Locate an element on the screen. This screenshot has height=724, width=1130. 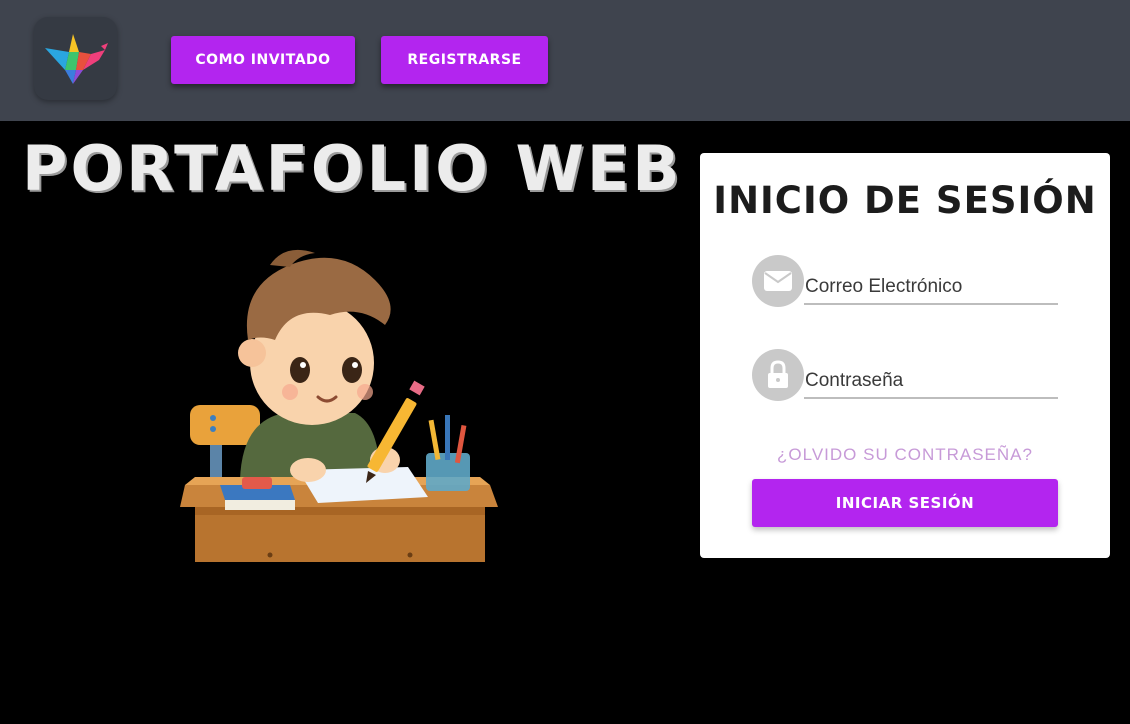
password-field is located at coordinates (931, 382).